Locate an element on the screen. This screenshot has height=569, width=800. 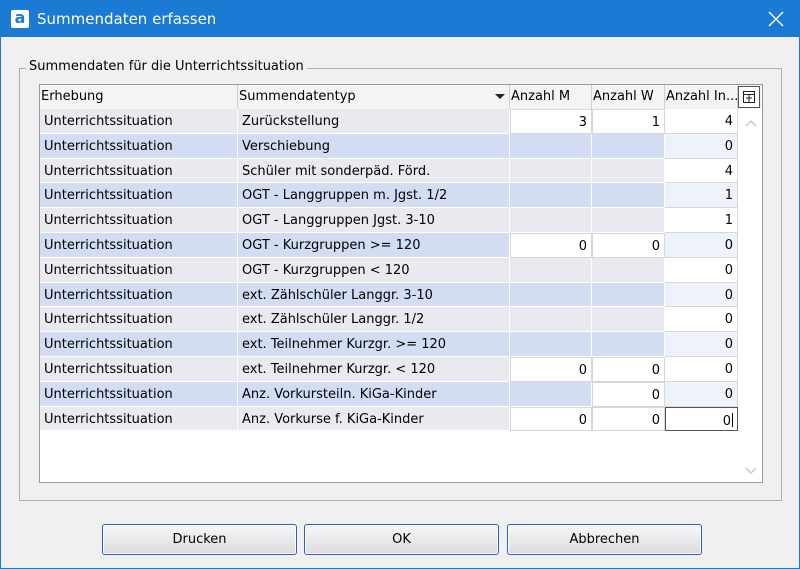
cell-summendatentyp: ext. Zählschüler Langgr. 1/2 is located at coordinates (374, 320).